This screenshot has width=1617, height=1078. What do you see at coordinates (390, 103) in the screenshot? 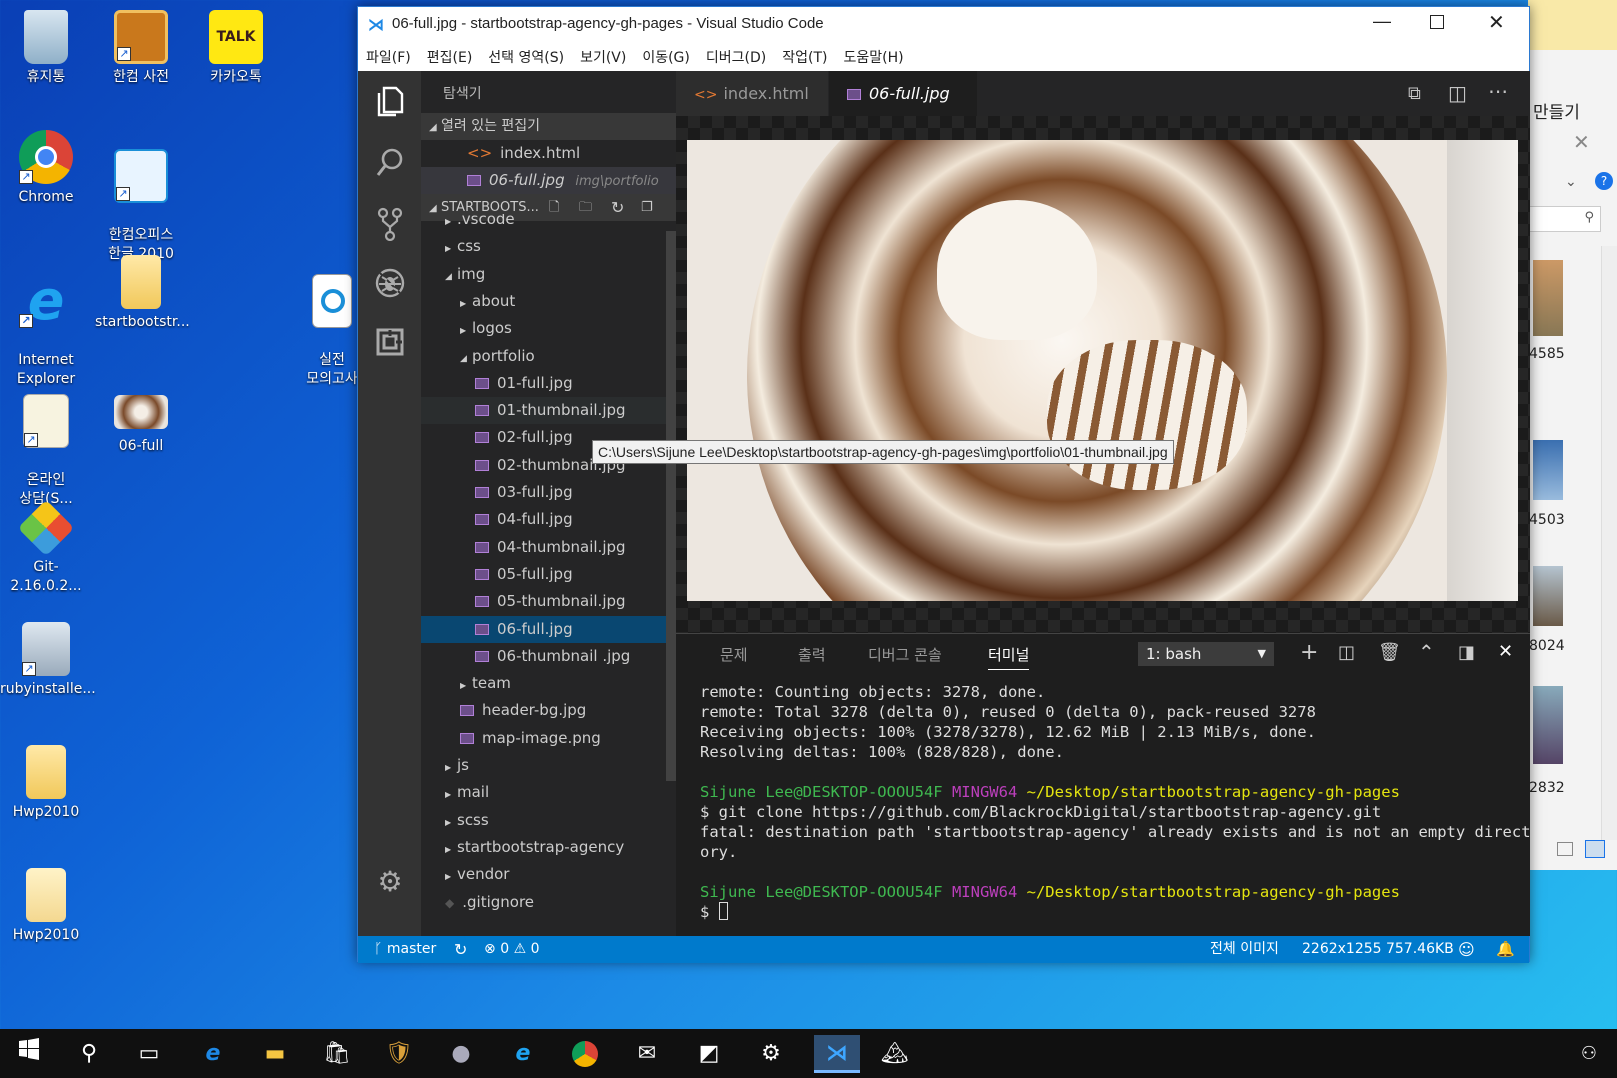
I see `explorer-icon` at bounding box center [390, 103].